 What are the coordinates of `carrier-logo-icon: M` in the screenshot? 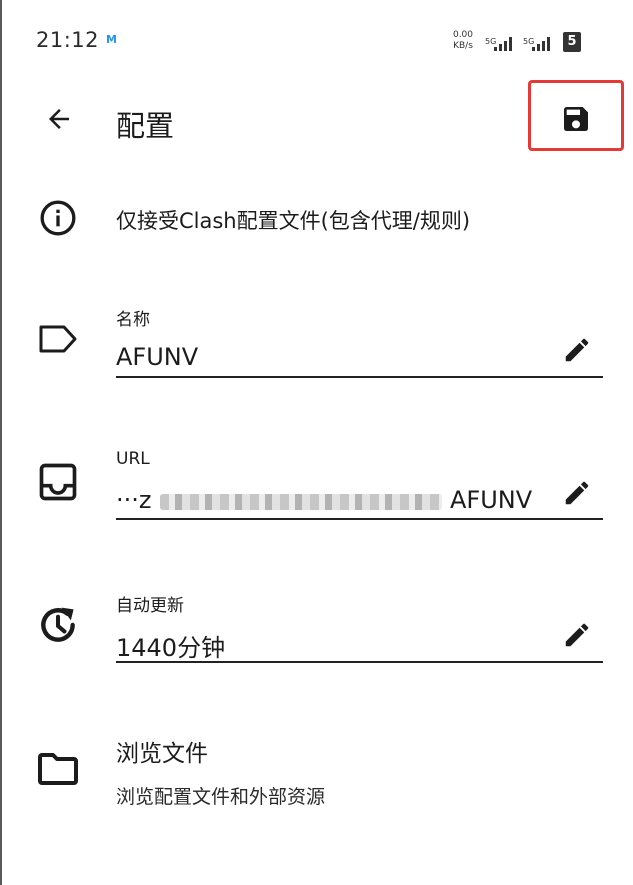 It's located at (111, 39).